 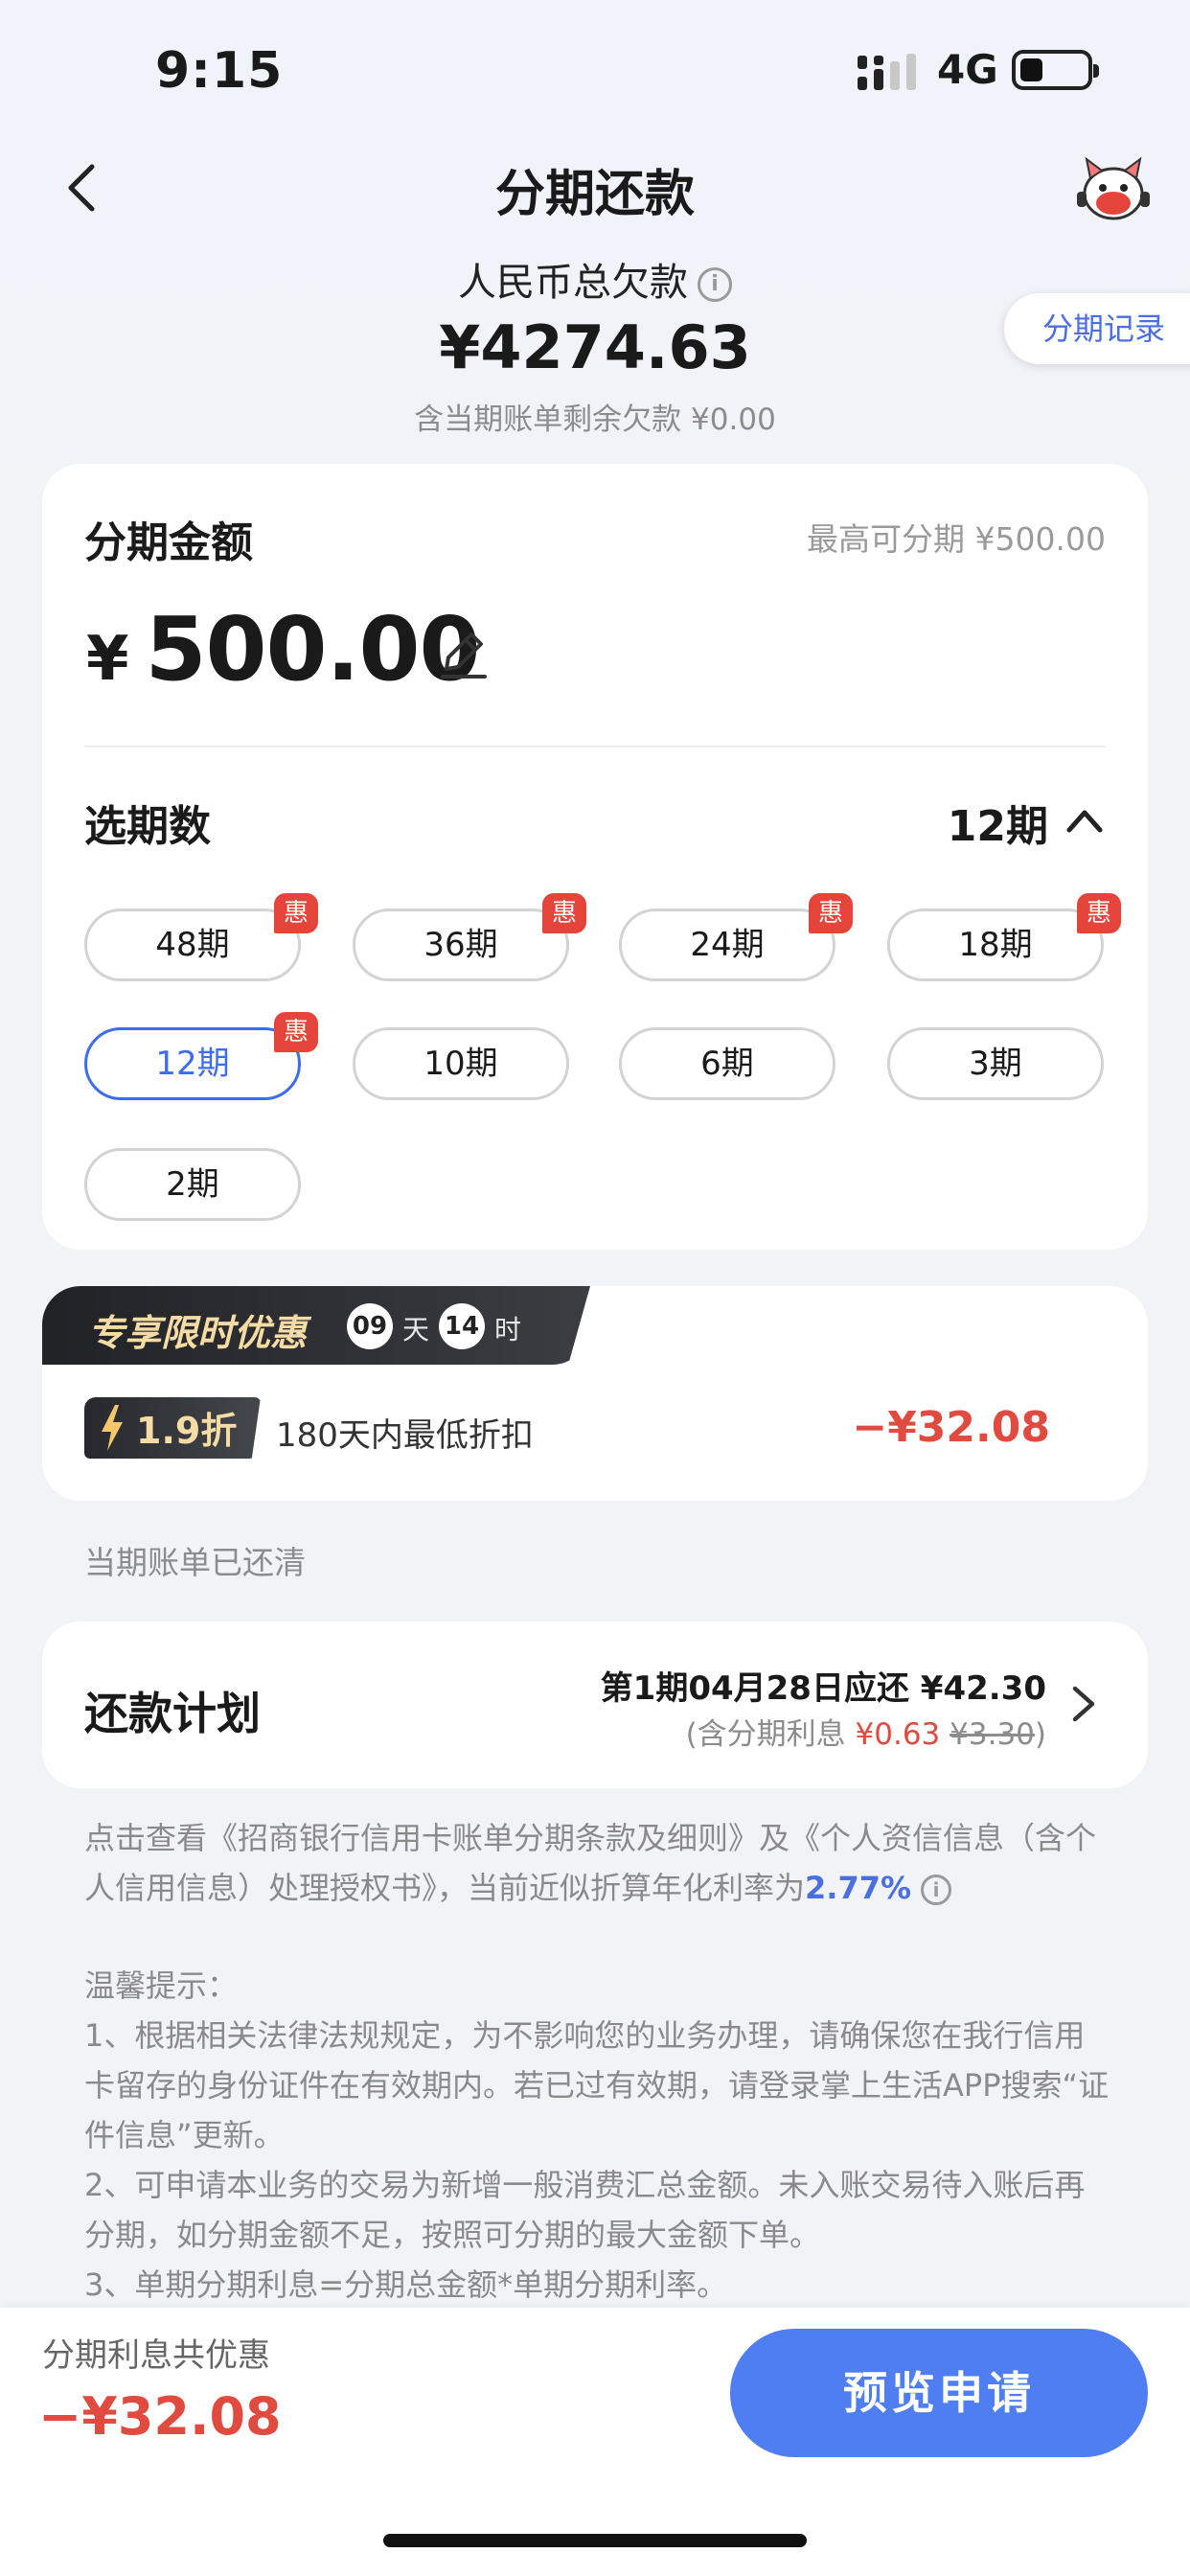 I want to click on tip-item: 3、单期分期利息=分期总金额*单期分期利率。, so click(x=406, y=2284).